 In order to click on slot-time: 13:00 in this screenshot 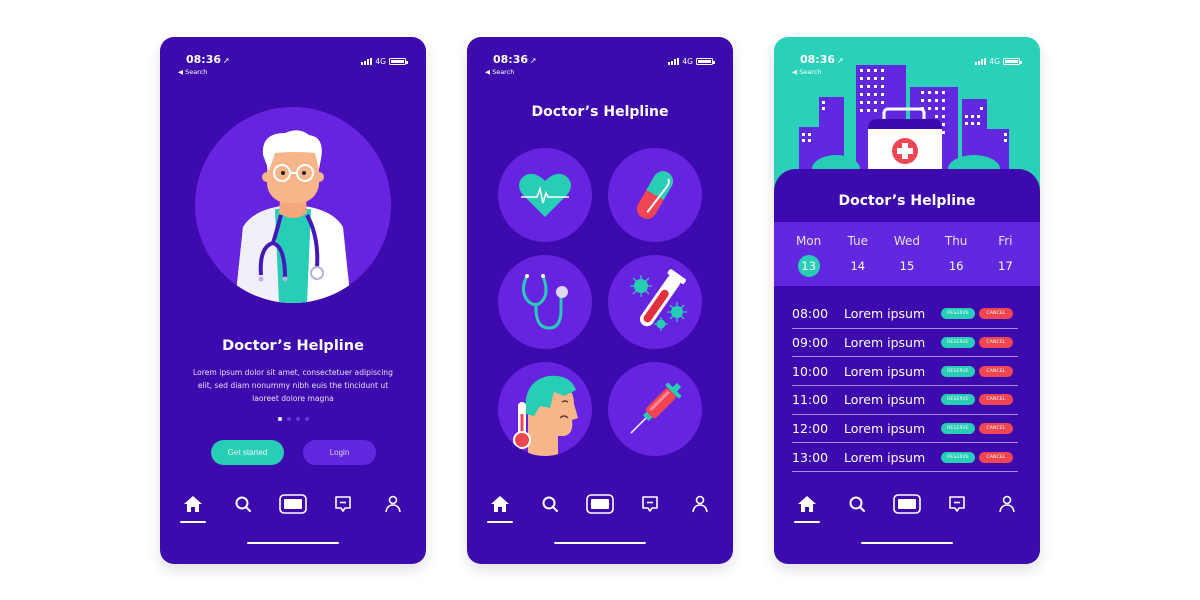, I will do `click(810, 457)`.